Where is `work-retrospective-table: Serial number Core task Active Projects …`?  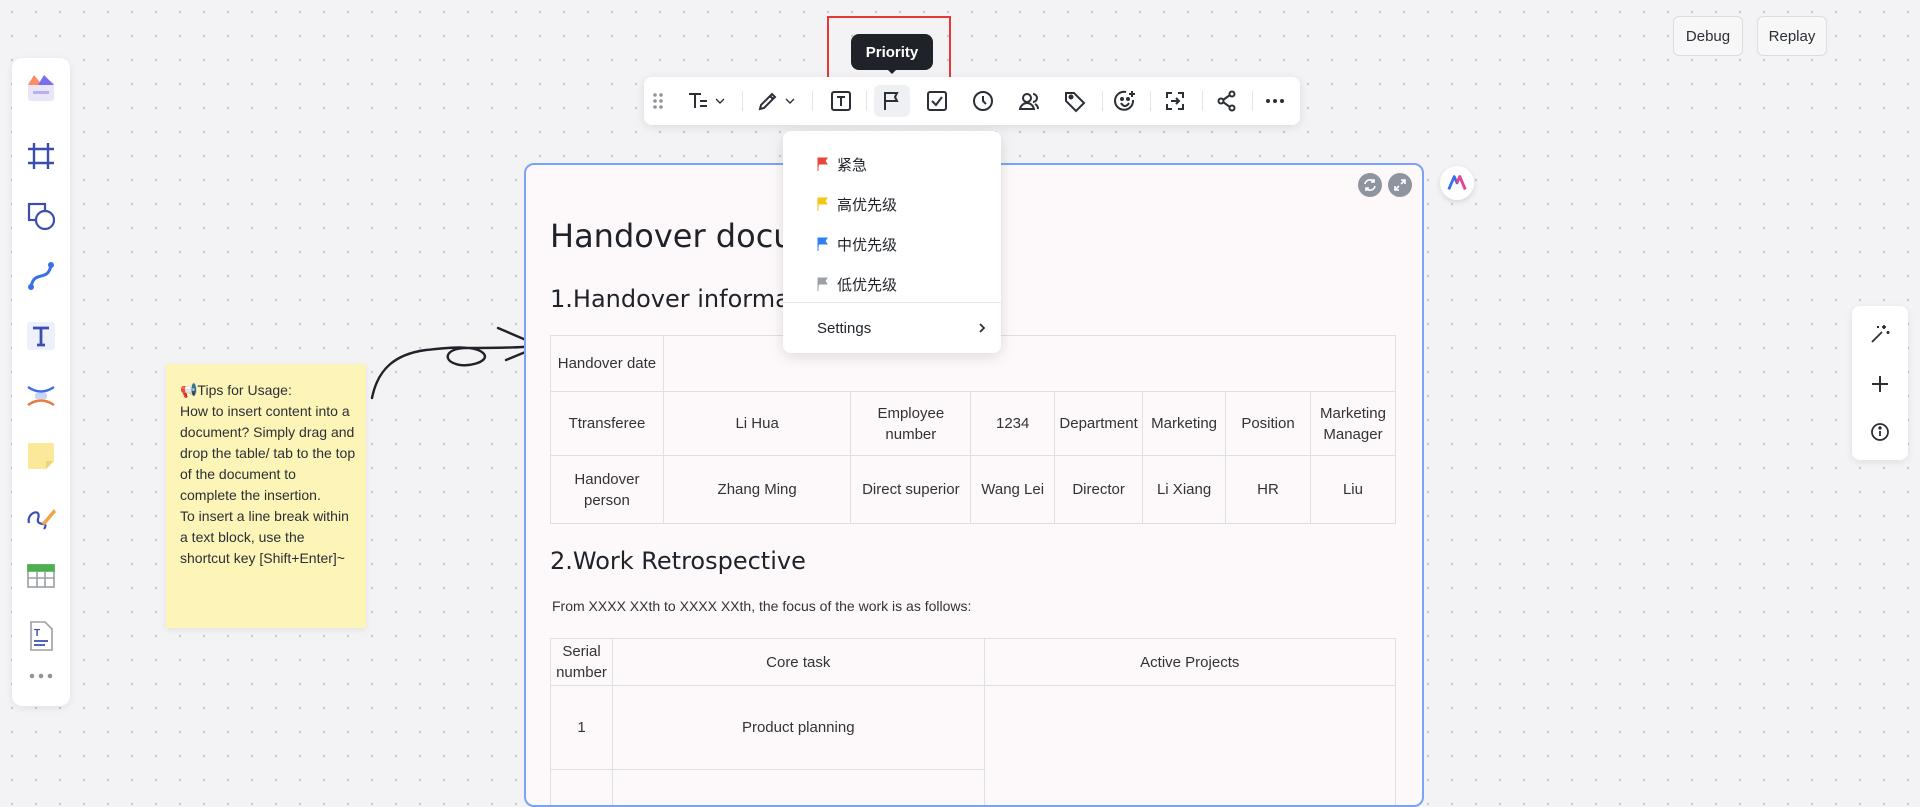
work-retrospective-table: Serial number Core task Active Projects … is located at coordinates (973, 722).